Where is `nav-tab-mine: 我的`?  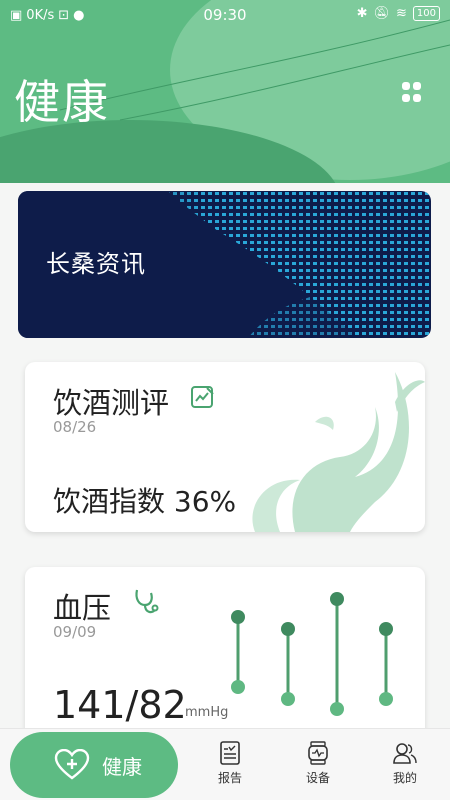
nav-tab-mine: 我的 is located at coordinates (405, 763).